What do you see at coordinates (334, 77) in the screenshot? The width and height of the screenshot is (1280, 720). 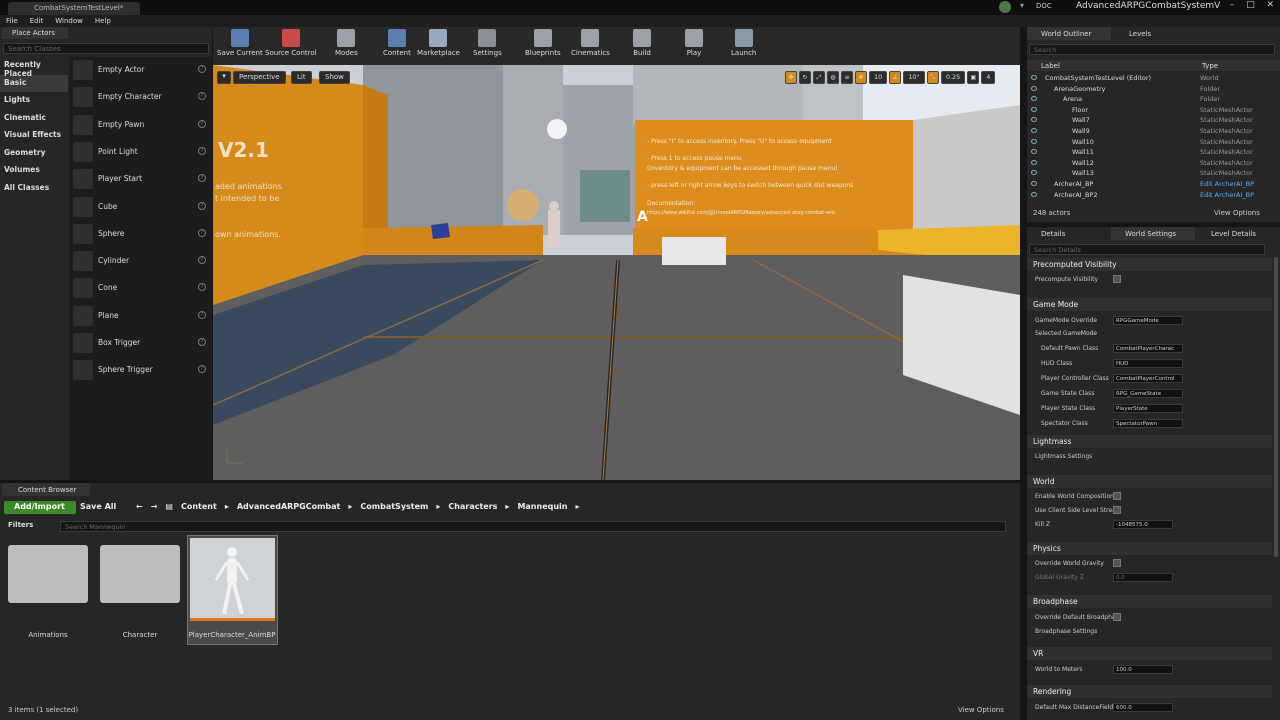 I see `show-button: Show` at bounding box center [334, 77].